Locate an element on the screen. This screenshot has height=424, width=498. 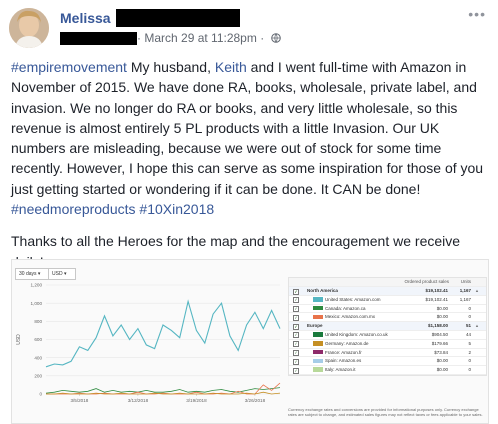
globe-icon is located at coordinates (275, 38).